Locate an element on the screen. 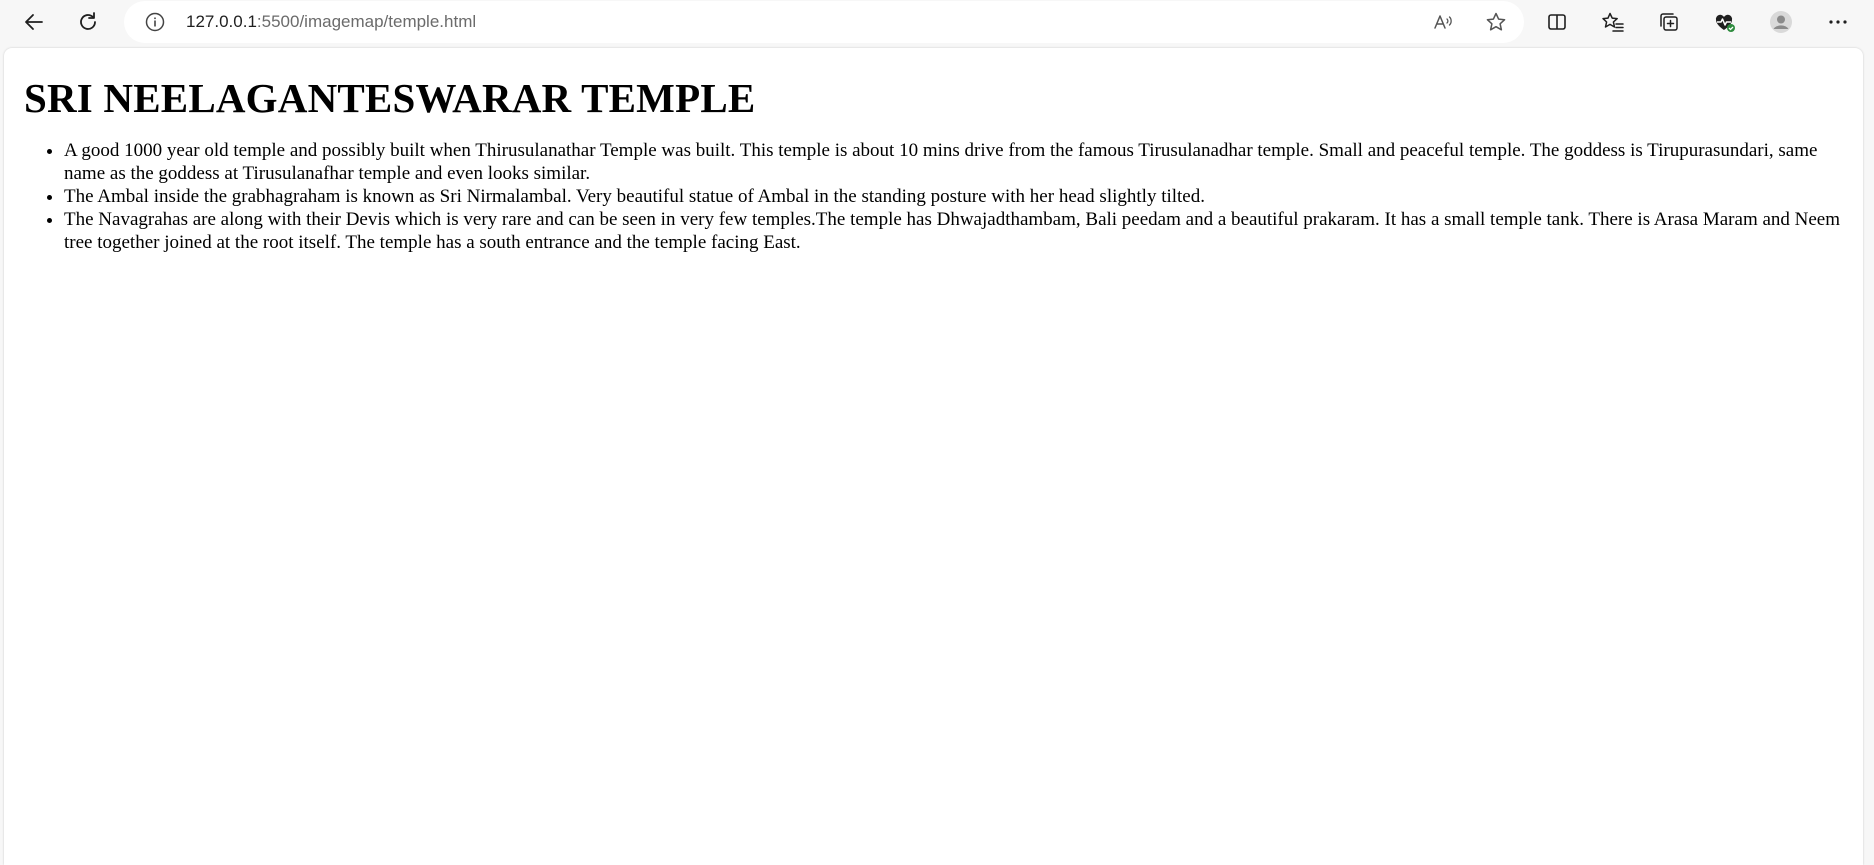  back-arrow-icon is located at coordinates (34, 22).